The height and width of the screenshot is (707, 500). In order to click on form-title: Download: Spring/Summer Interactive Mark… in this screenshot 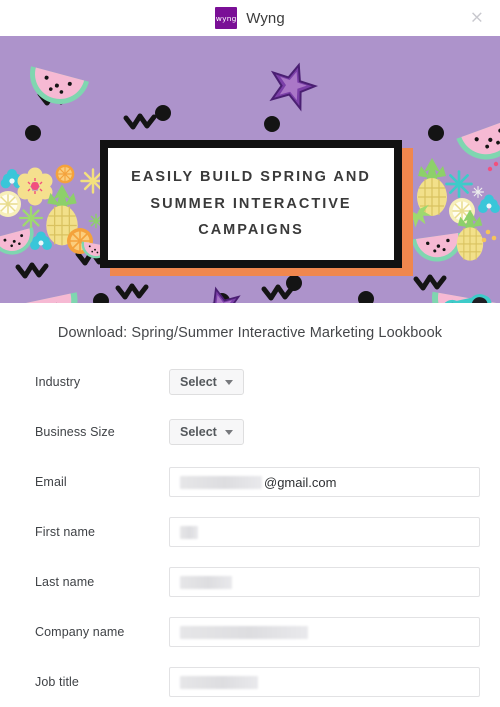, I will do `click(250, 333)`.